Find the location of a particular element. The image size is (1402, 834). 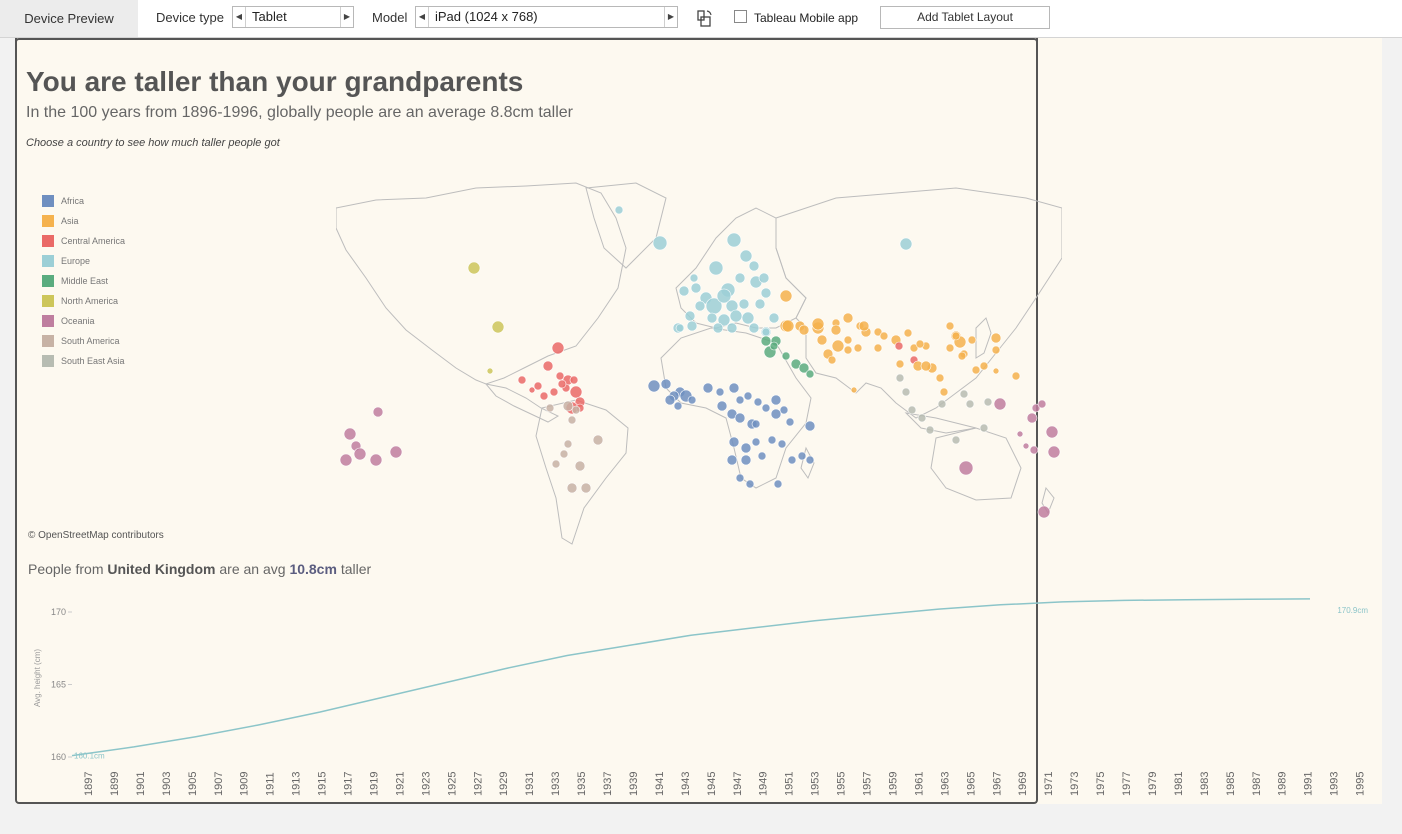

device-type-dropdown: ◀ Tablet ▶ is located at coordinates (293, 17).